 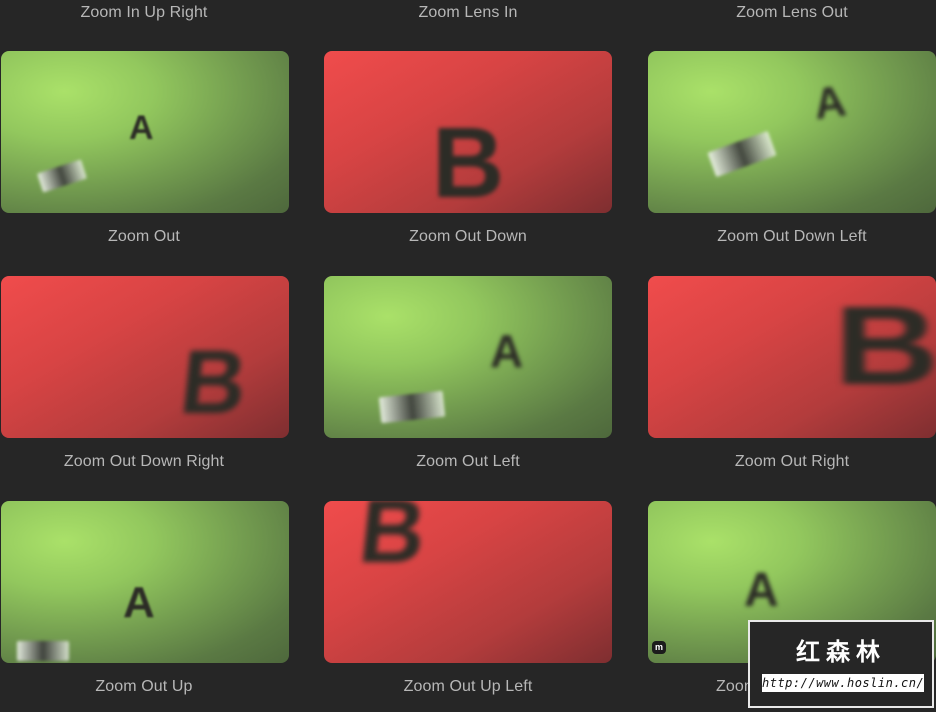 What do you see at coordinates (792, 357) in the screenshot?
I see `thumb-zoom-out-right: B` at bounding box center [792, 357].